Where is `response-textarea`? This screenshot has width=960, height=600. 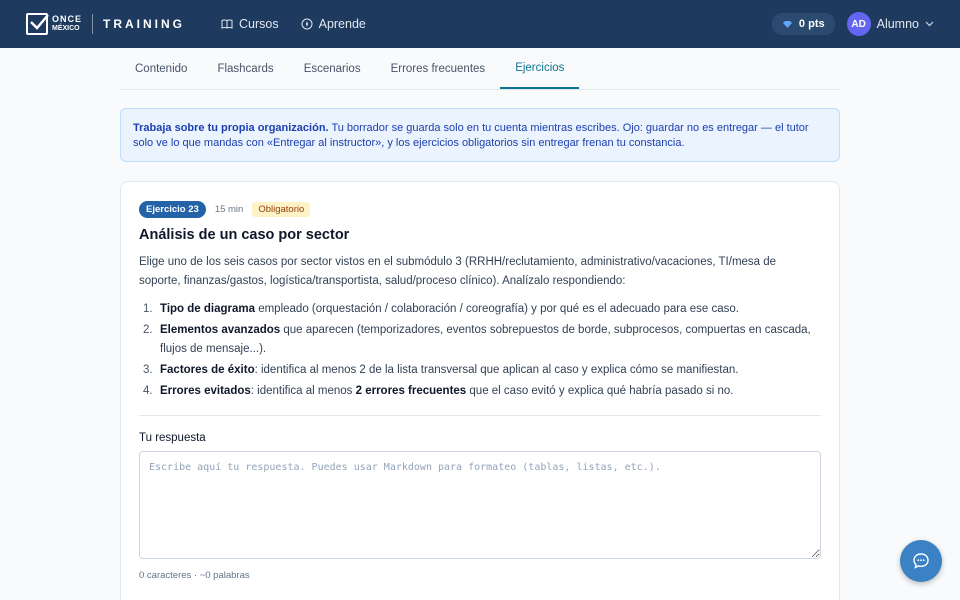
response-textarea is located at coordinates (480, 505).